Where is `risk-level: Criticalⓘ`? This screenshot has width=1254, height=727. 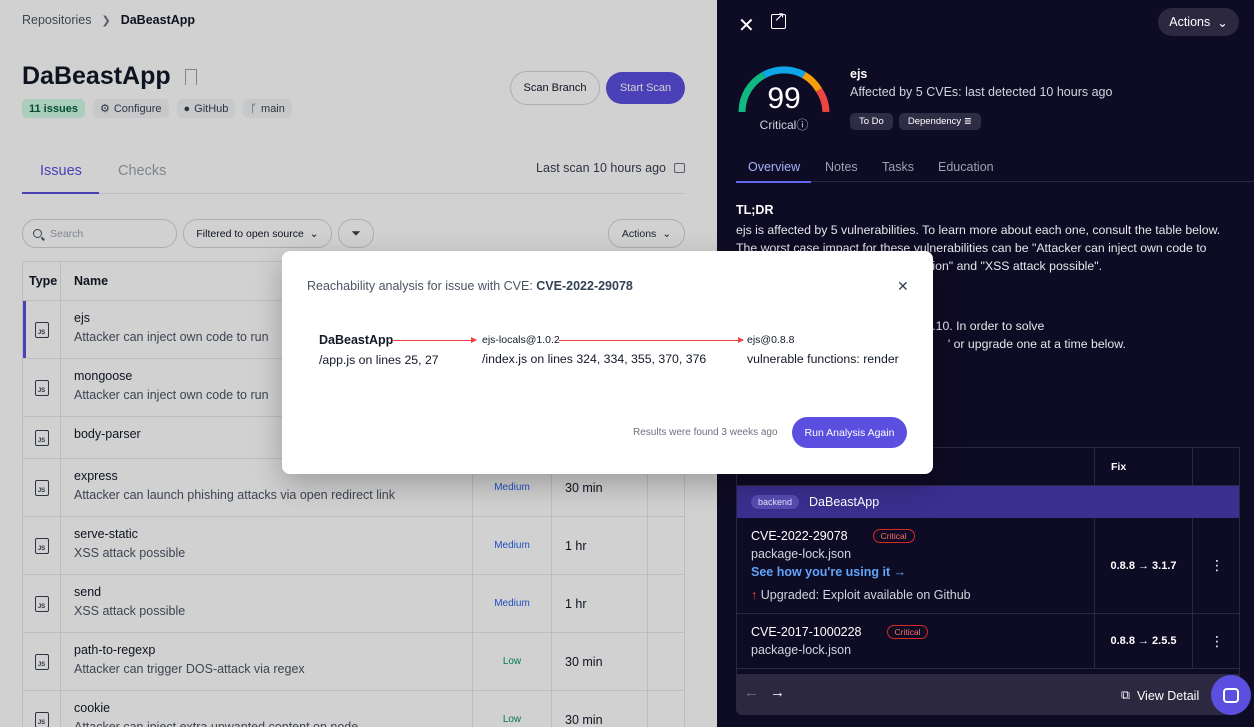 risk-level: Criticalⓘ is located at coordinates (784, 124).